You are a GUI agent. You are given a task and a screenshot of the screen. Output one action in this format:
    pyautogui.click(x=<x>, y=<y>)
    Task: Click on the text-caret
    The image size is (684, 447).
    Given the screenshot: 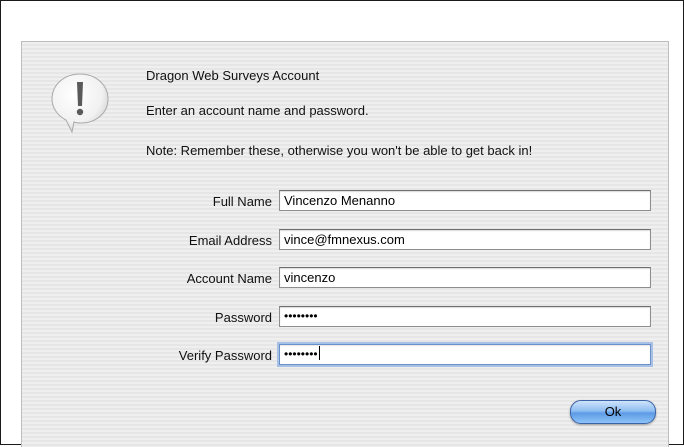 What is the action you would take?
    pyautogui.click(x=319, y=353)
    